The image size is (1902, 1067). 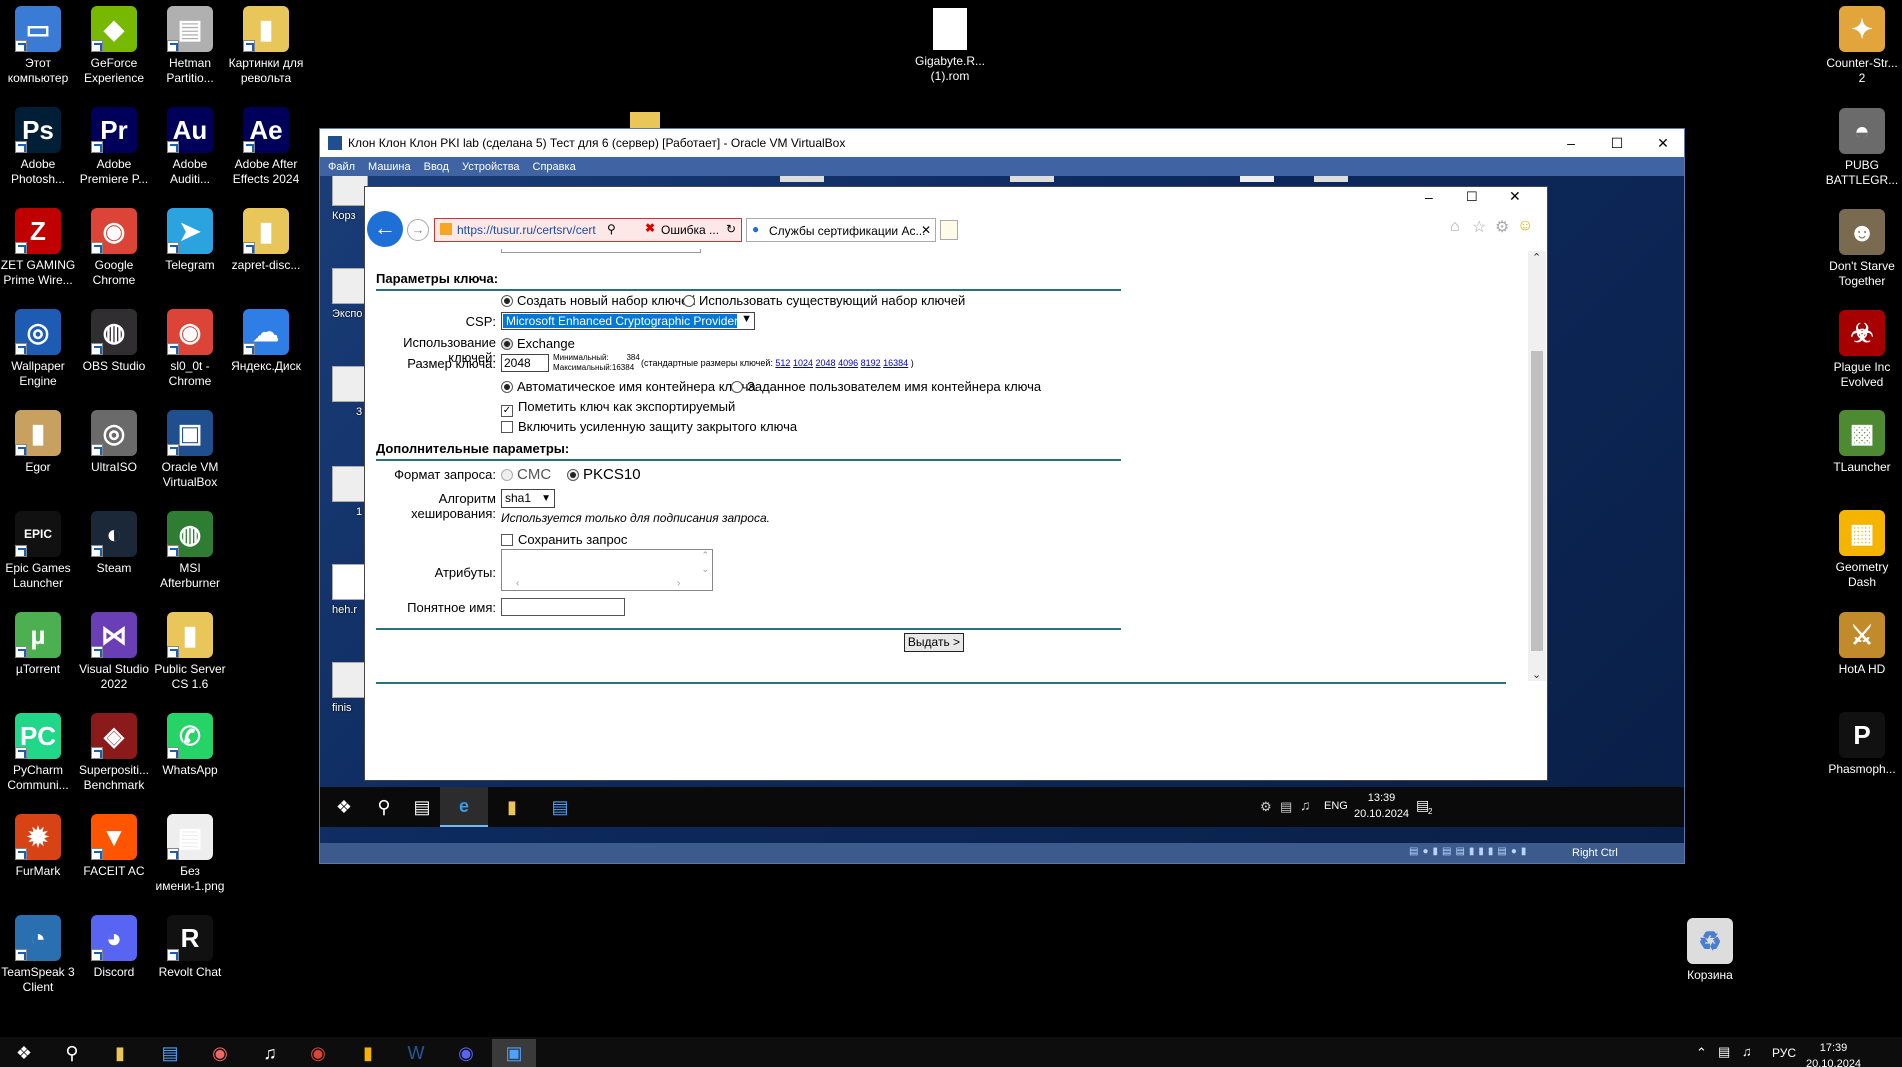 I want to click on guest-icon-recycle-bin: Корз, so click(x=350, y=199).